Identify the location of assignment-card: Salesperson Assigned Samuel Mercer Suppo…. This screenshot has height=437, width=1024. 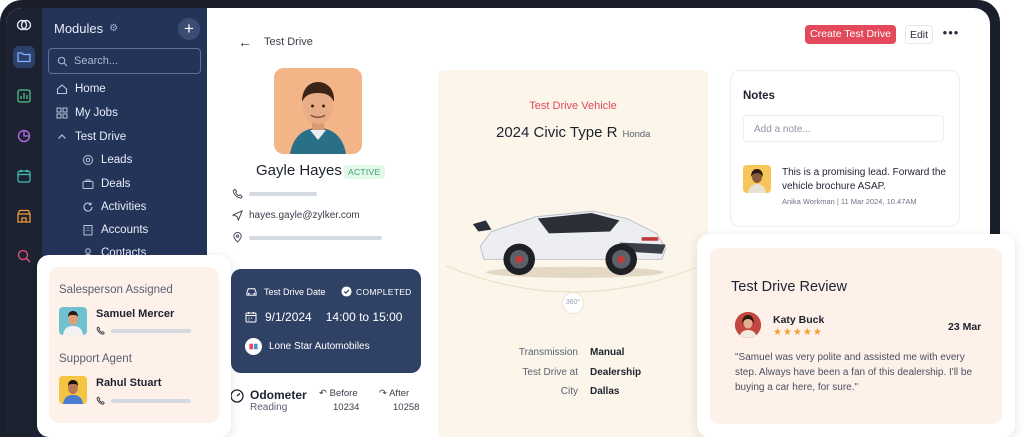
(134, 346).